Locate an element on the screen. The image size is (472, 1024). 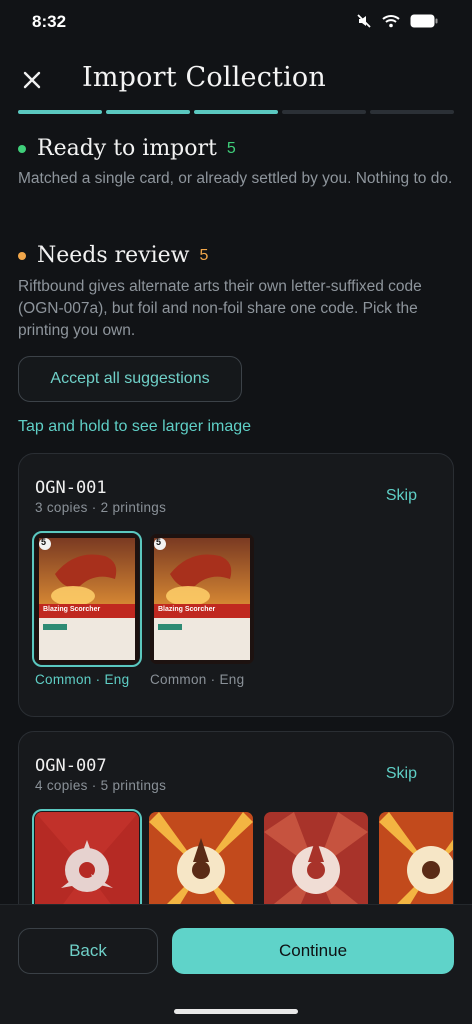
status-time: 8:32 is located at coordinates (49, 21).